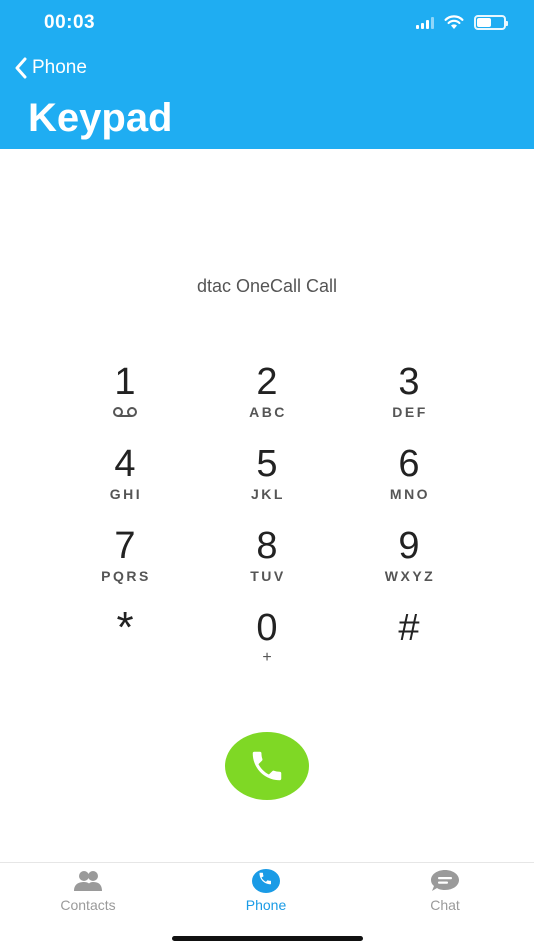 This screenshot has height=950, width=534. I want to click on tab-phone: Phone, so click(266, 891).